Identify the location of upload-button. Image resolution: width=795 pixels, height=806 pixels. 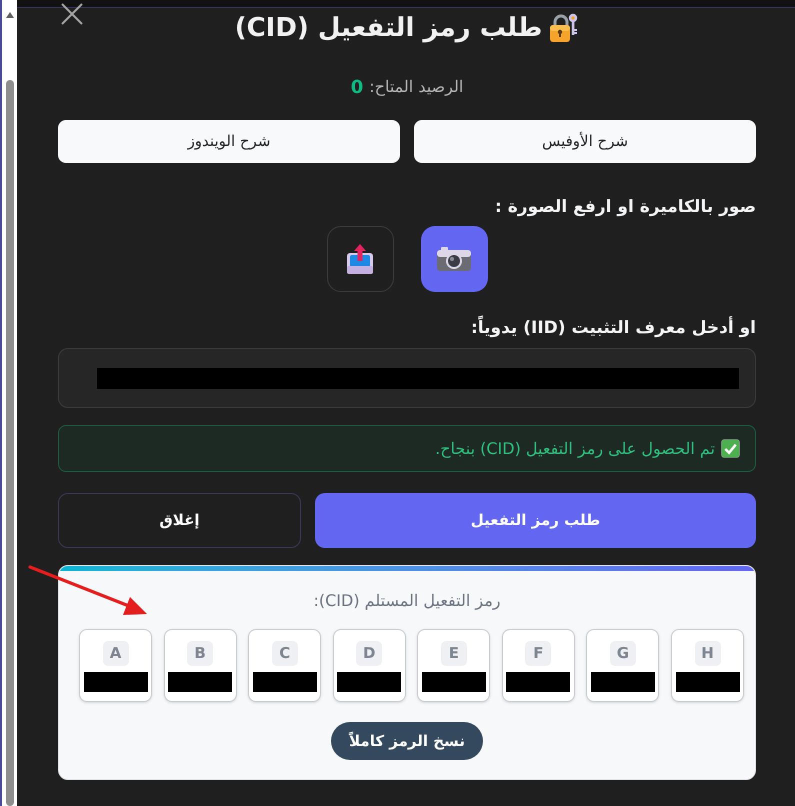
(360, 259).